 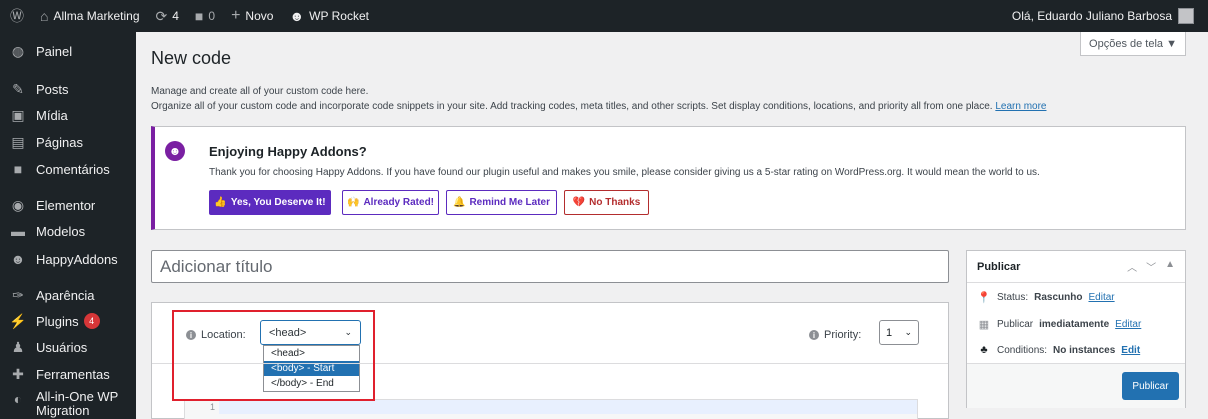 I want to click on sidebar-item-modelos: ▬ Modelos, so click(x=68, y=231).